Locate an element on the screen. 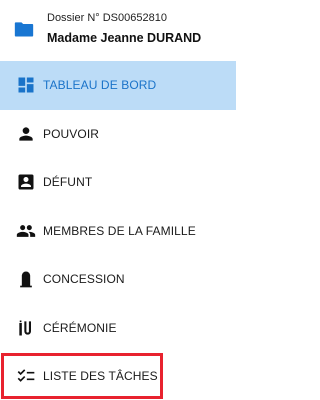 The image size is (320, 400). nav-item-pouvoir: POUVOIR is located at coordinates (118, 134).